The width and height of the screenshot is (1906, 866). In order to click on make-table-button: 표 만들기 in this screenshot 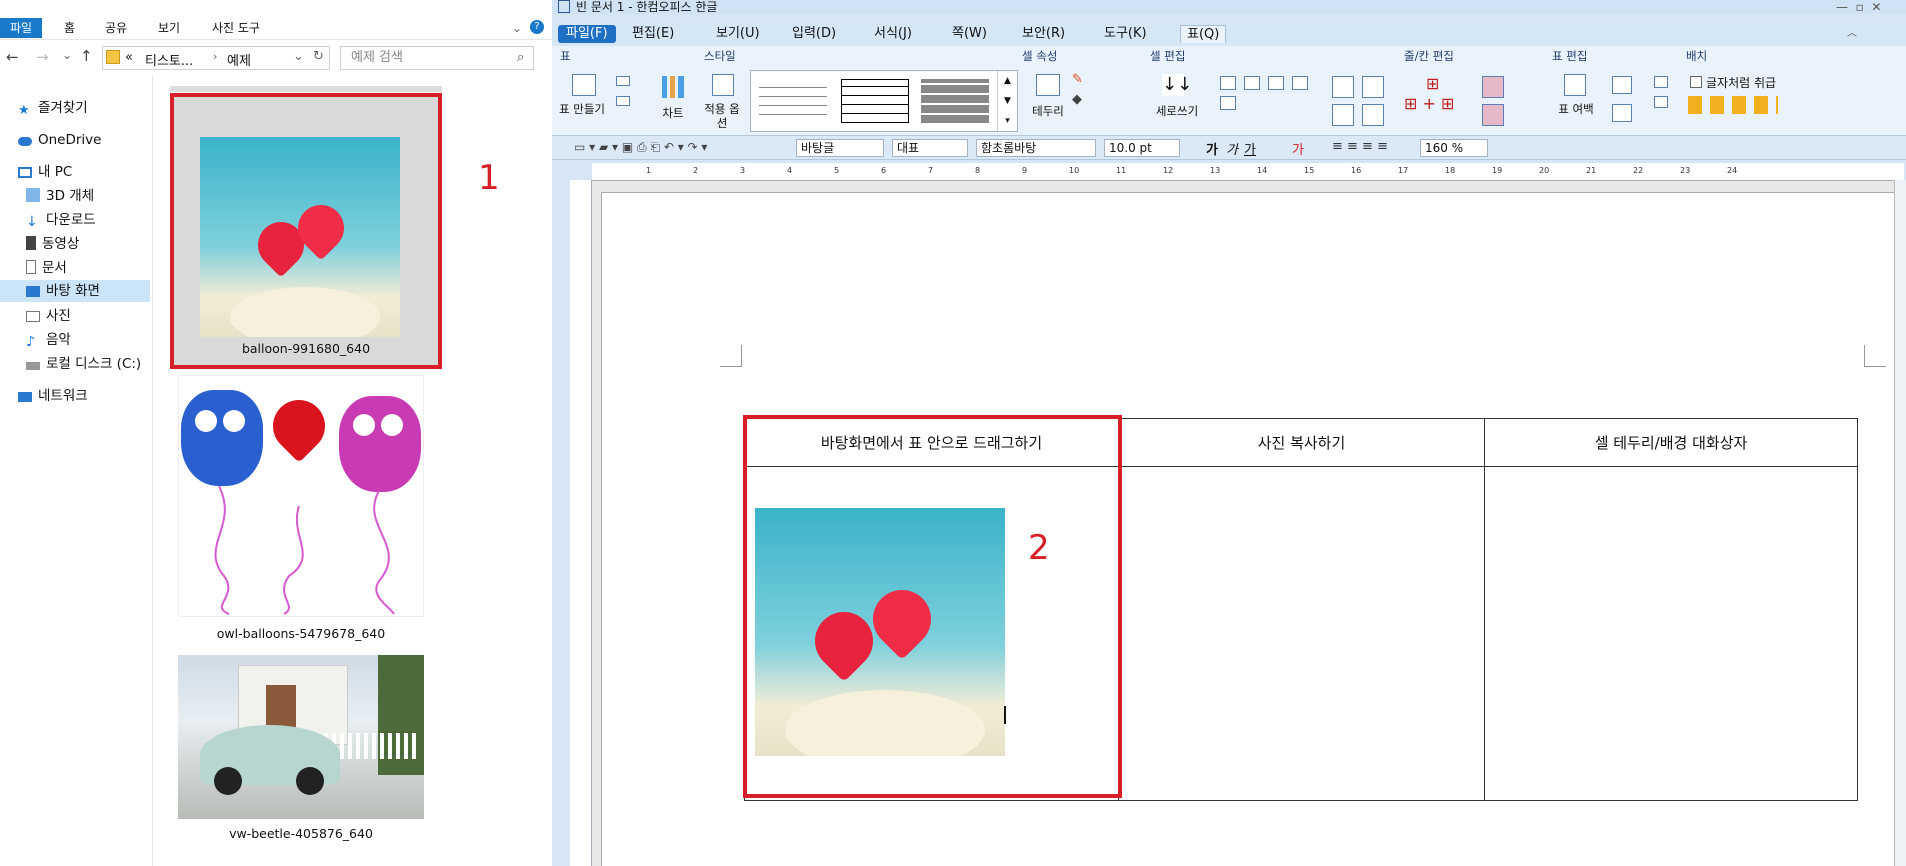, I will do `click(582, 109)`.